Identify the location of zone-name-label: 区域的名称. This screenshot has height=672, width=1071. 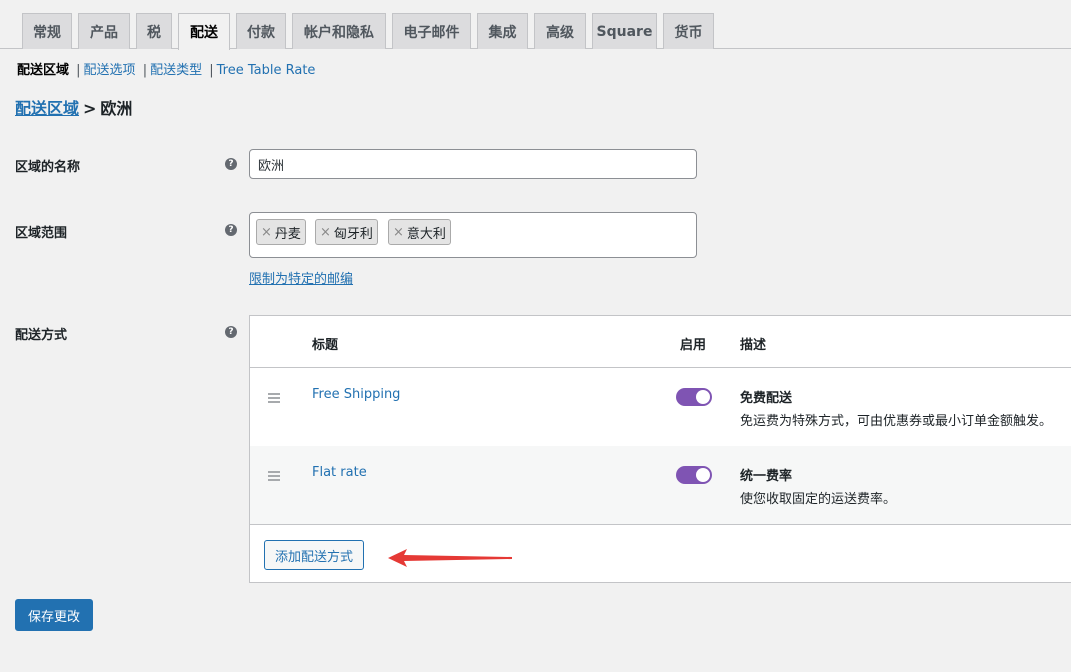
(48, 167).